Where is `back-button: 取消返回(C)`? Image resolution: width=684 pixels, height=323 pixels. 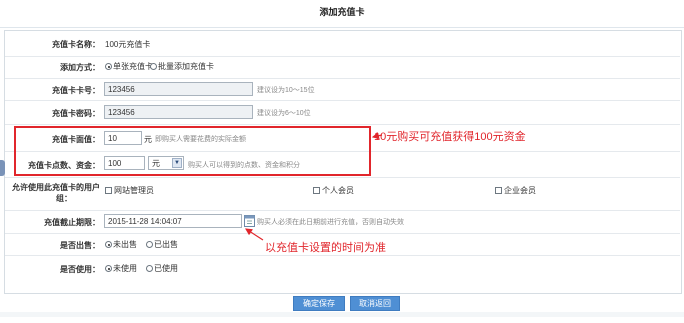 back-button: 取消返回(C) is located at coordinates (375, 308).